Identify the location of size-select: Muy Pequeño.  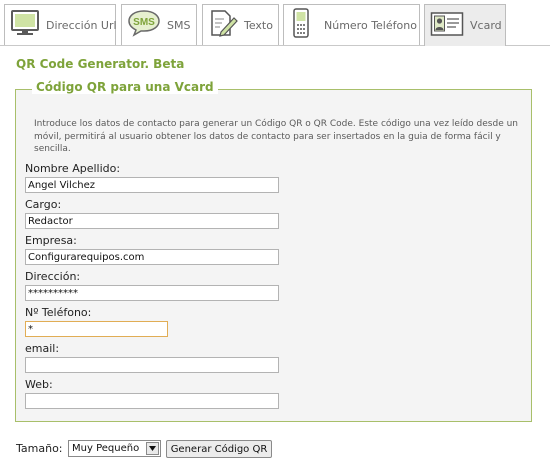
(114, 448).